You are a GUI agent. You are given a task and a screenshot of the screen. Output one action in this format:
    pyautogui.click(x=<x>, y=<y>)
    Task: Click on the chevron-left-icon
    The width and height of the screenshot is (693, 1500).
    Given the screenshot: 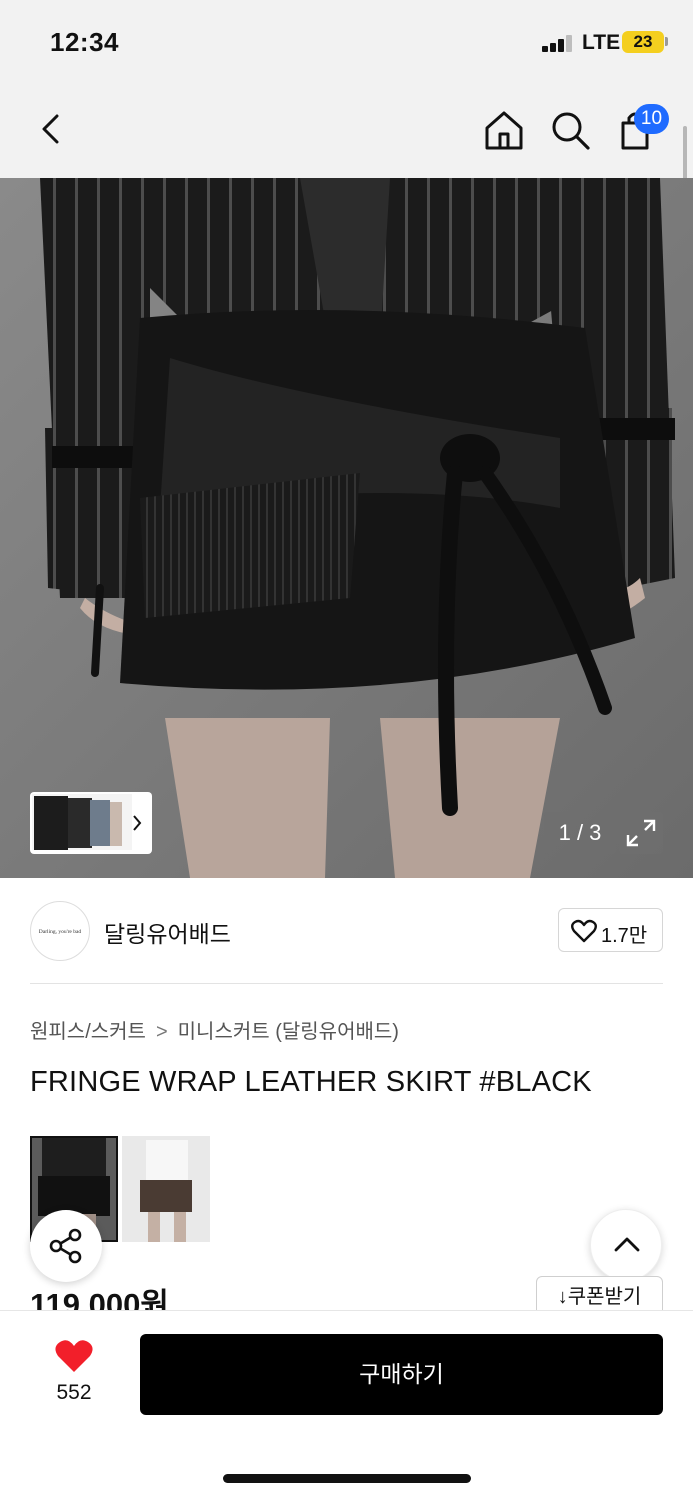 What is the action you would take?
    pyautogui.click(x=50, y=129)
    